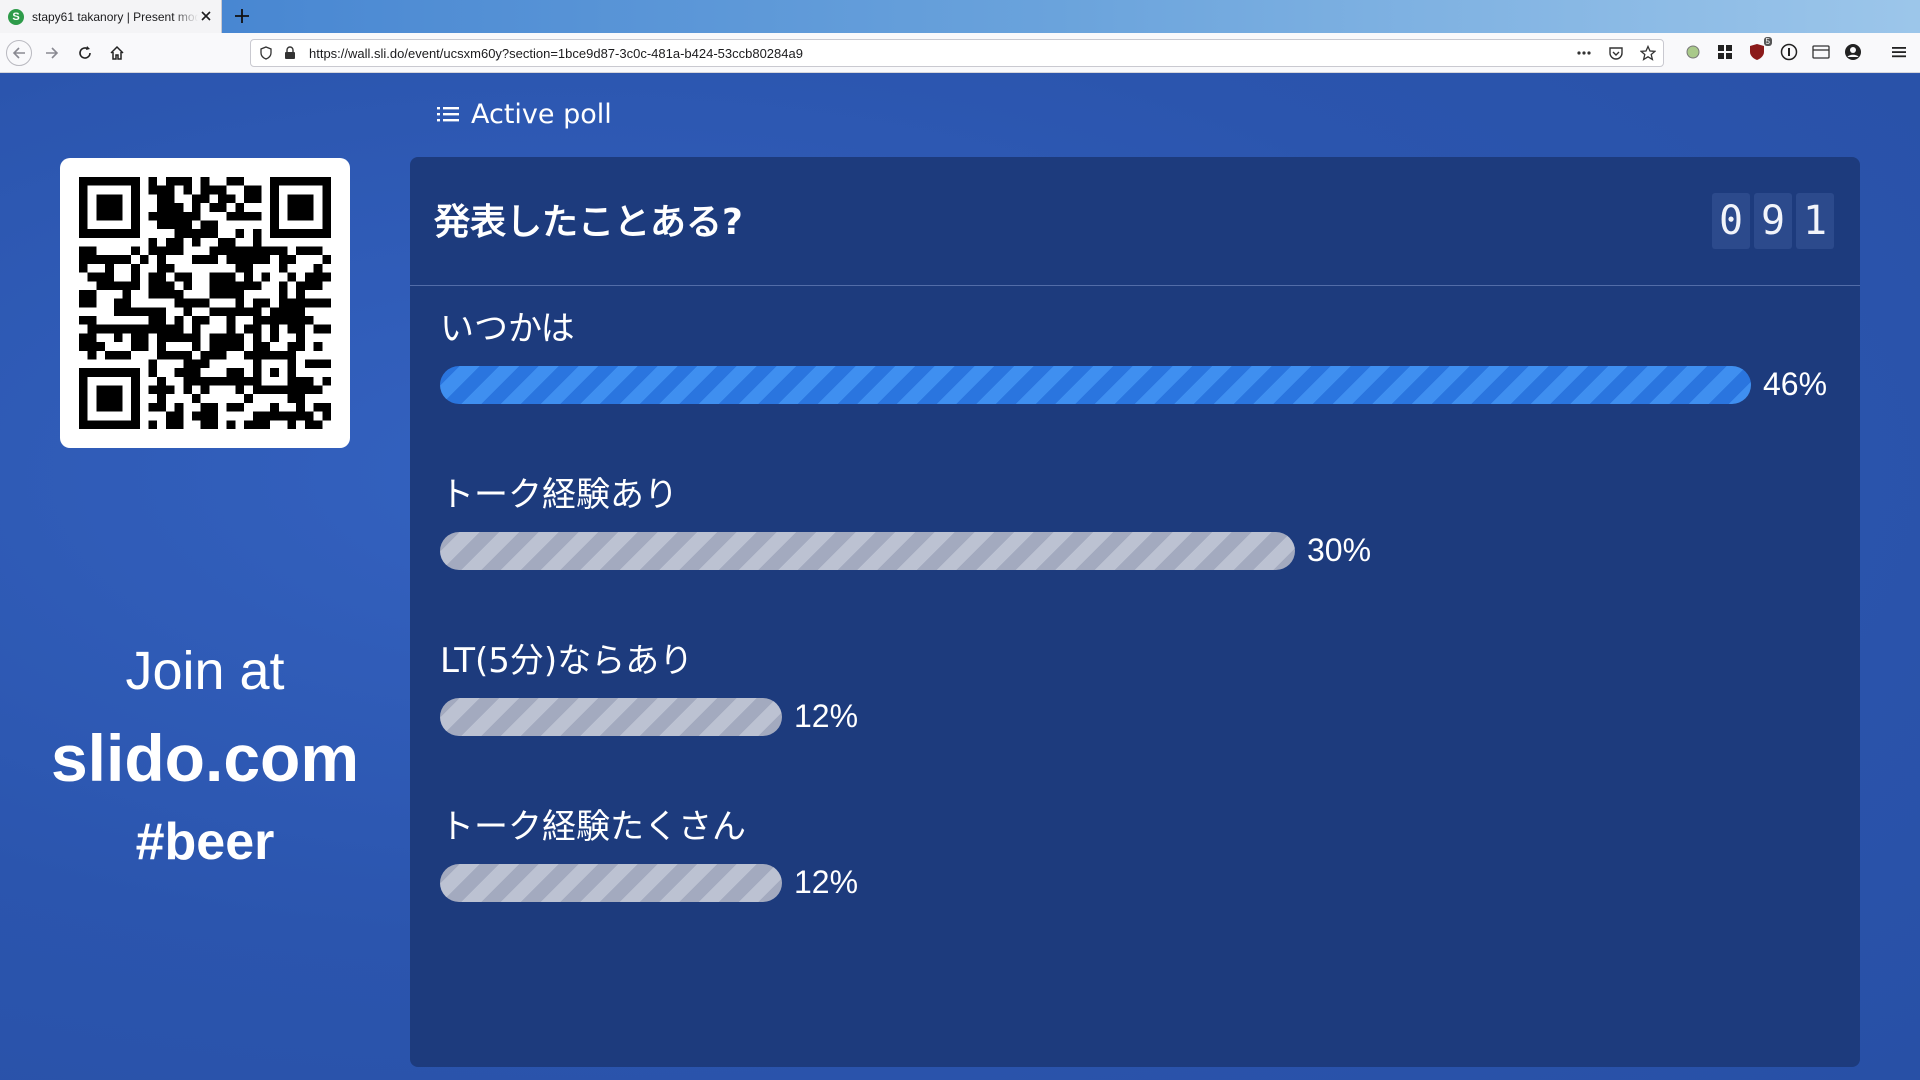 The height and width of the screenshot is (1080, 1920). I want to click on sidebar-icon, so click(1821, 52).